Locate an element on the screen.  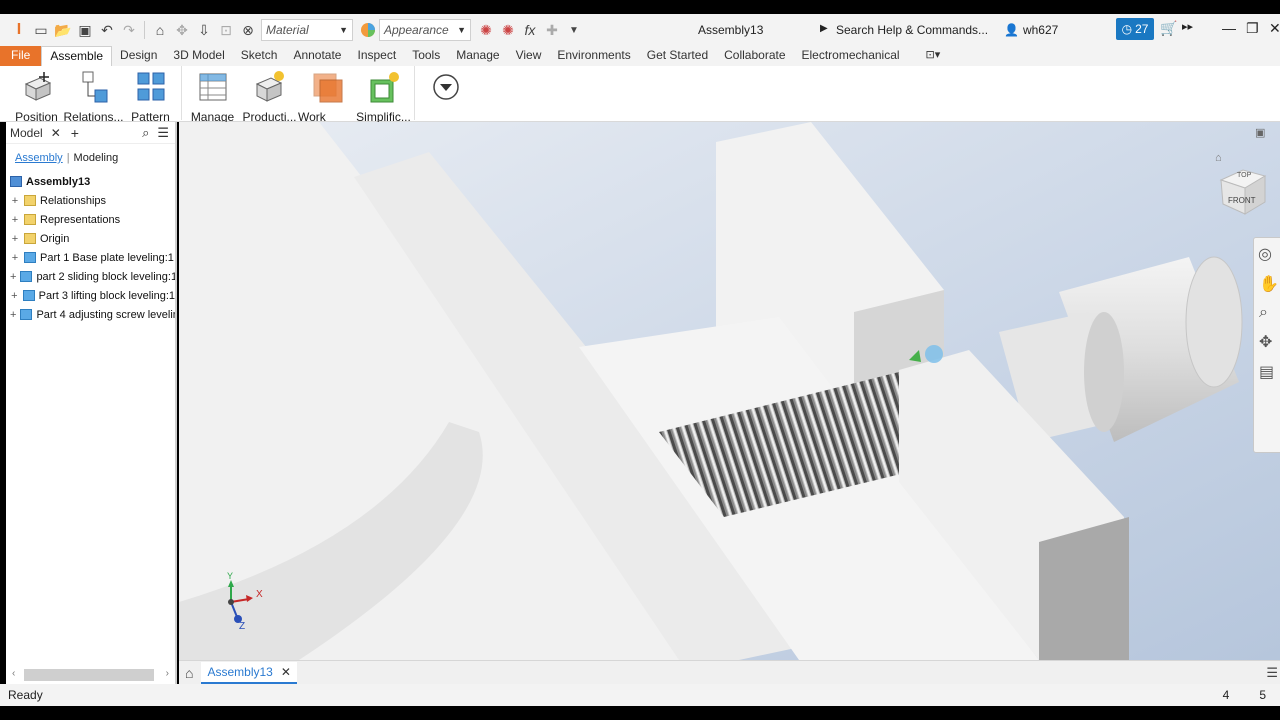
position-button: Position is located at coordinates (36, 95).